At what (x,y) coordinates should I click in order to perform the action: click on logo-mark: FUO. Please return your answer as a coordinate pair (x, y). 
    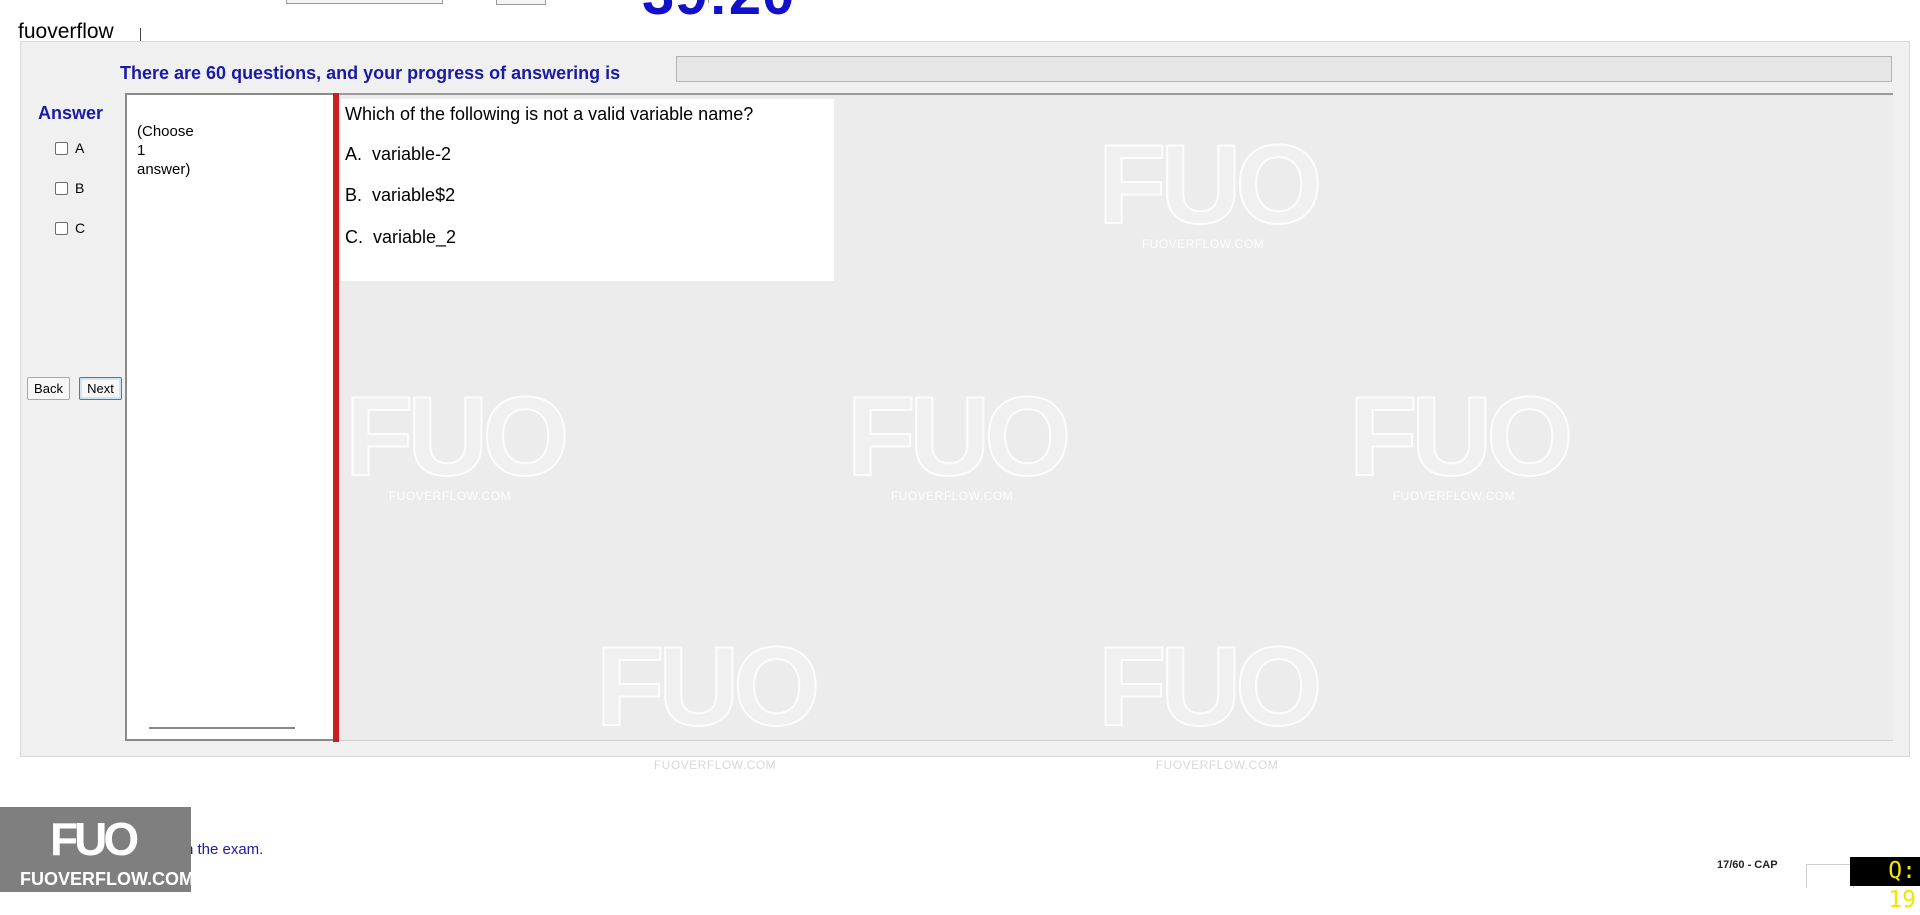
    Looking at the image, I should click on (94, 839).